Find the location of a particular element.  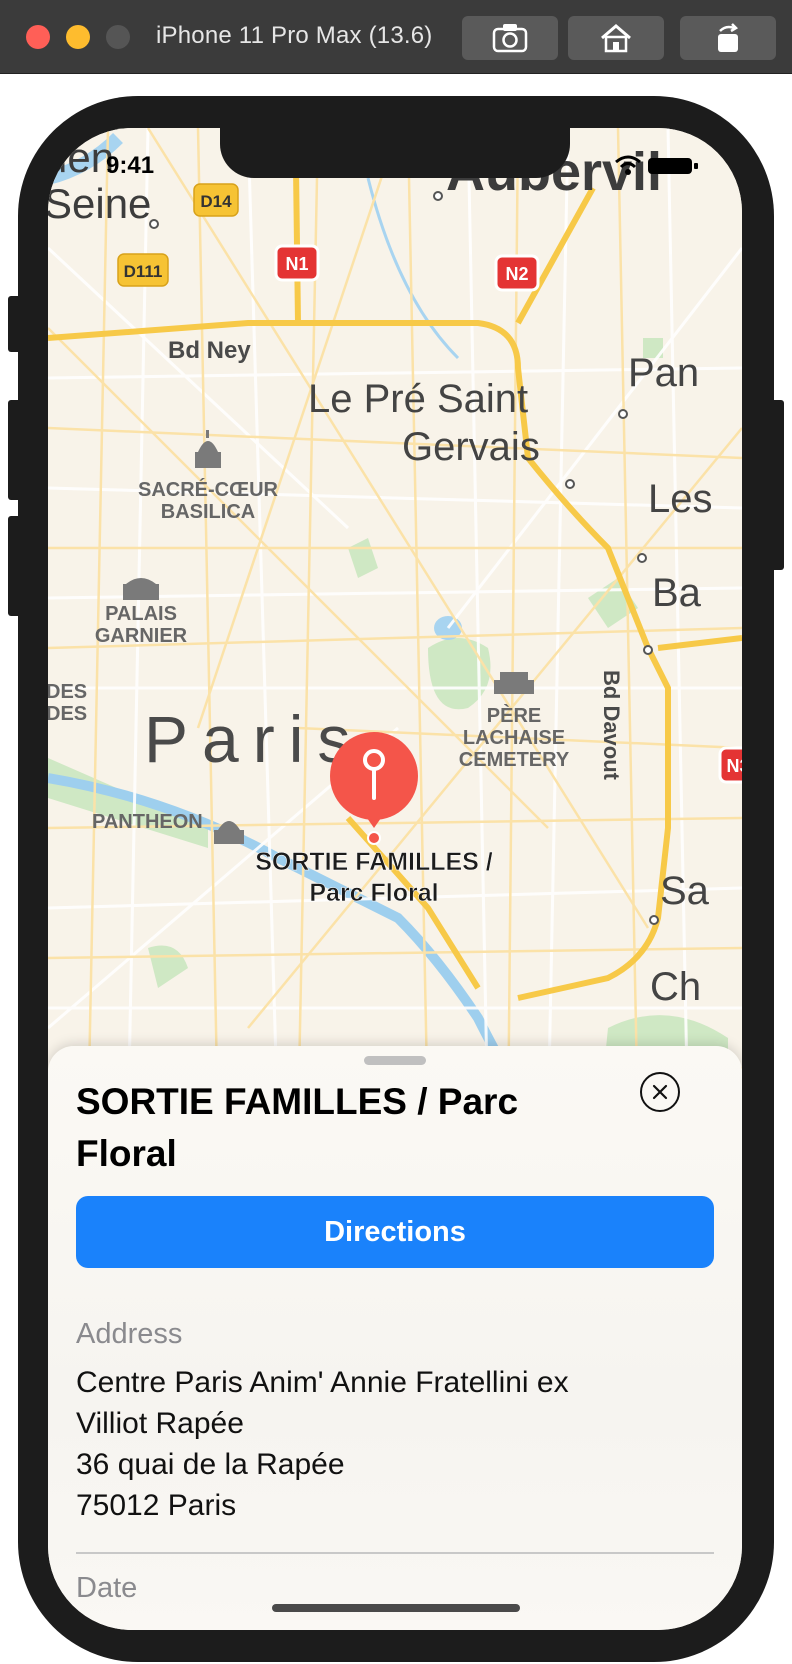

map-label-lachaise: LACHAISE is located at coordinates (514, 738).